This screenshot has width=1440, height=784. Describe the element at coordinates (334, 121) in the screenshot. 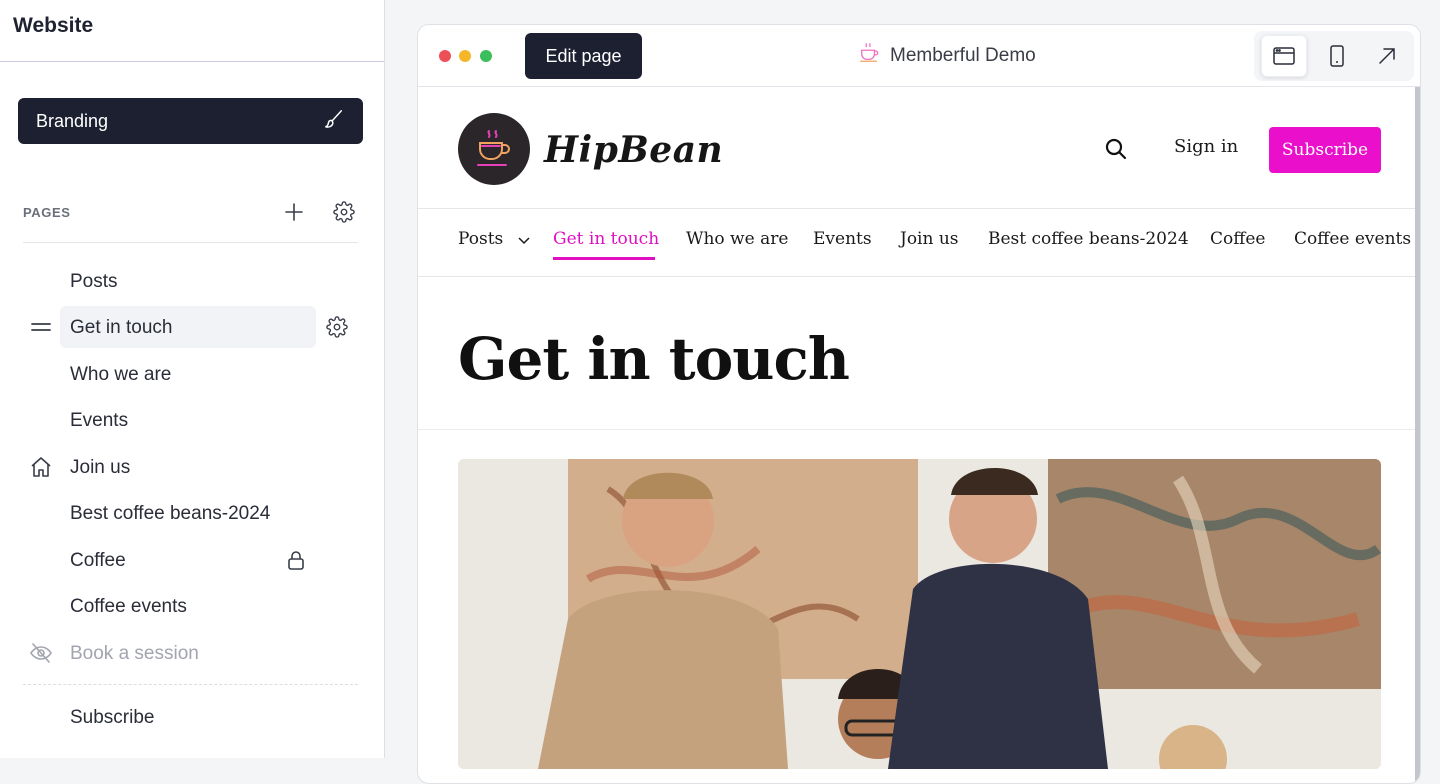

I see `brush-icon` at that location.